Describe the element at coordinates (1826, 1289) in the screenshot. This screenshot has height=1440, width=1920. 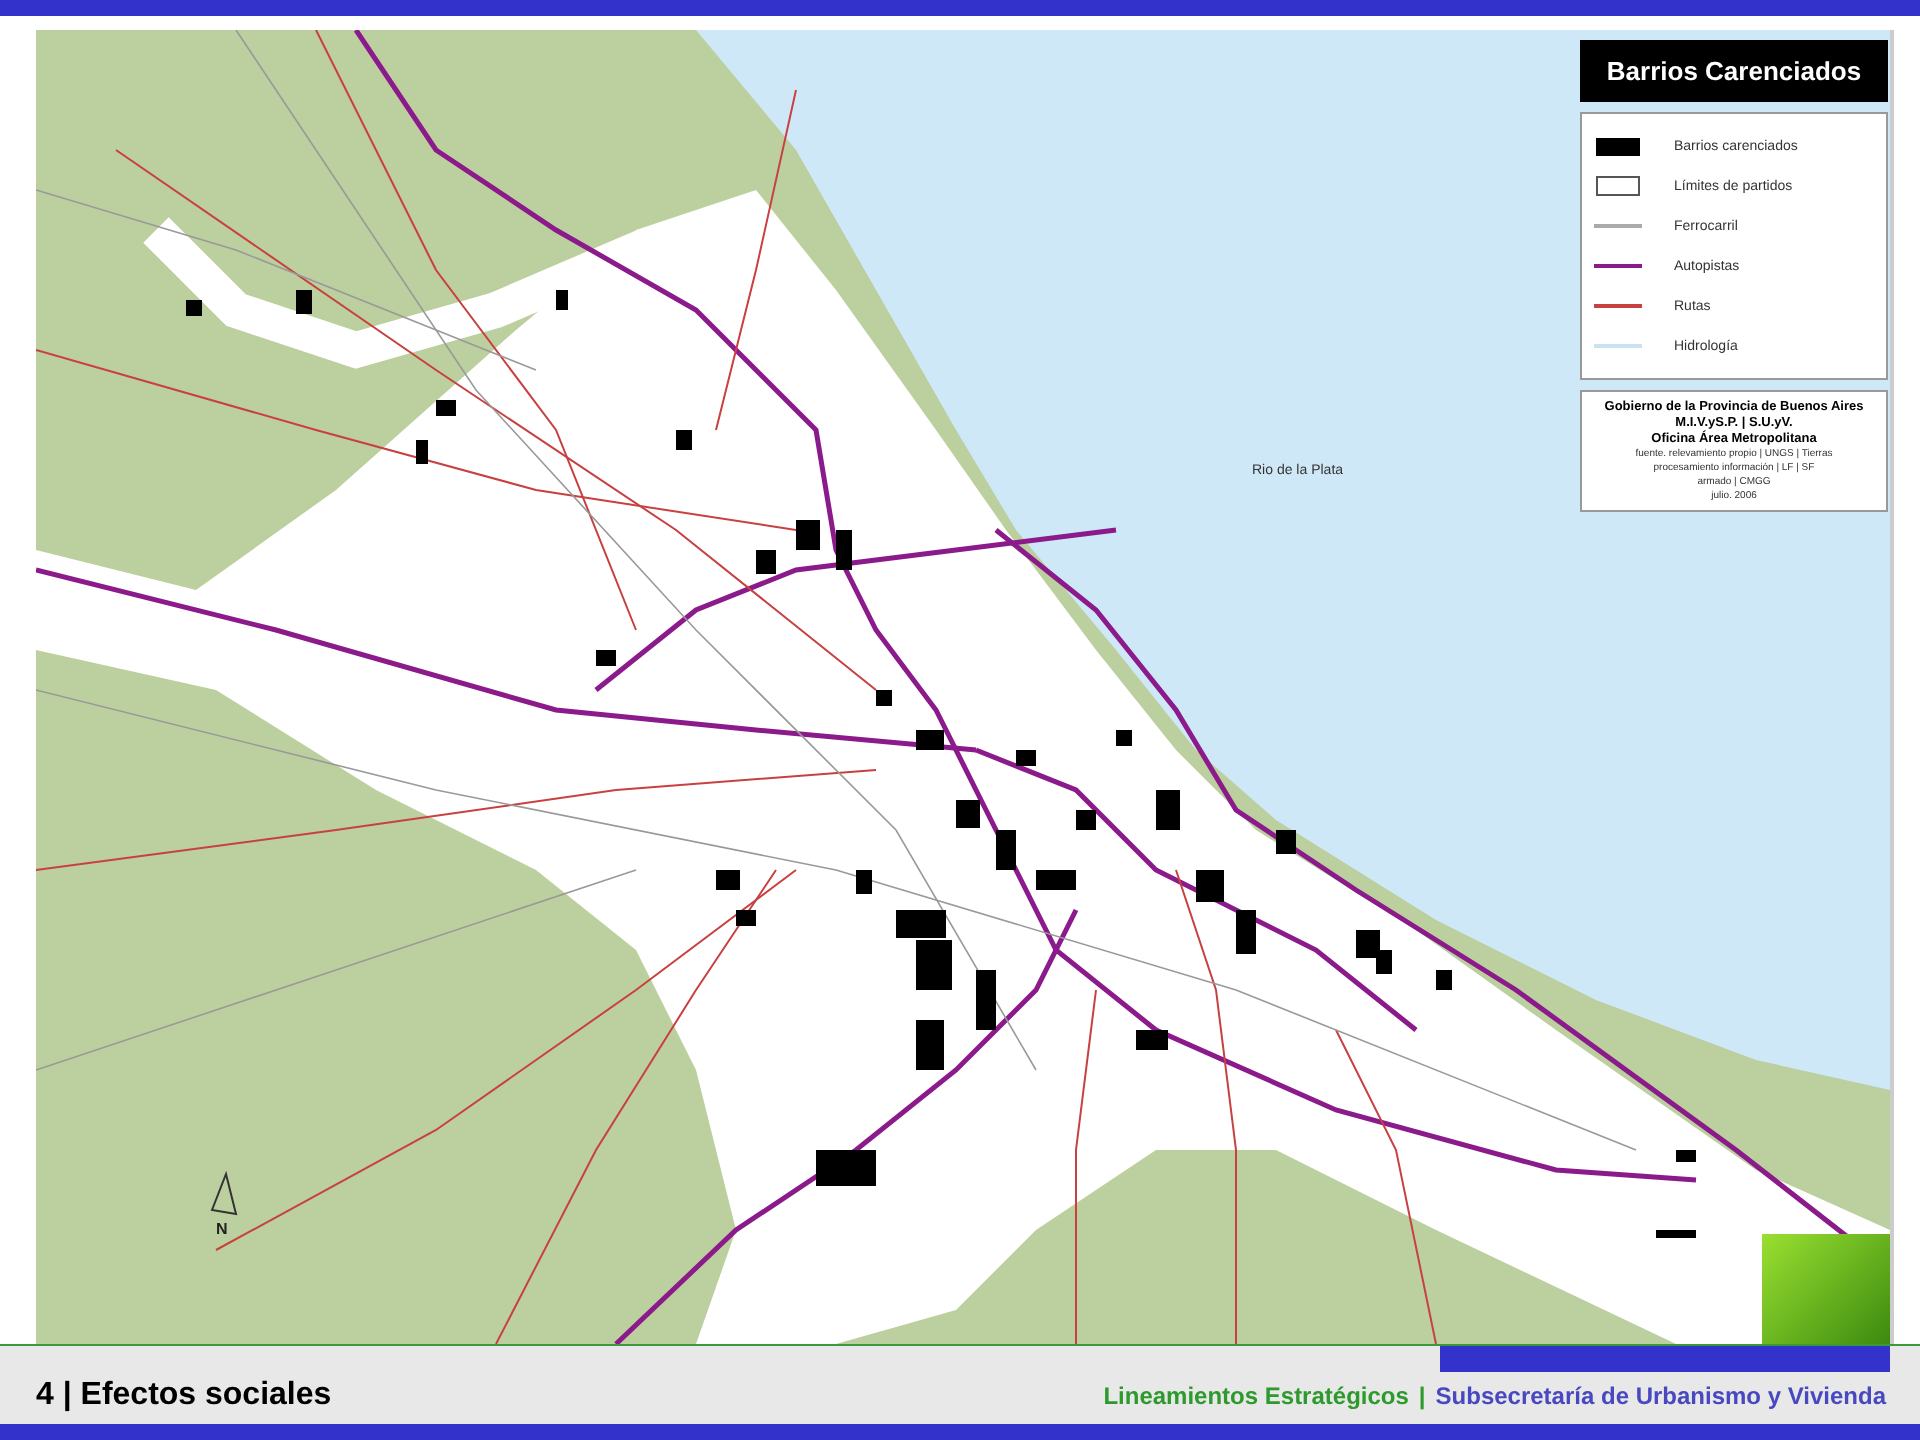
I see `logo-icon` at that location.